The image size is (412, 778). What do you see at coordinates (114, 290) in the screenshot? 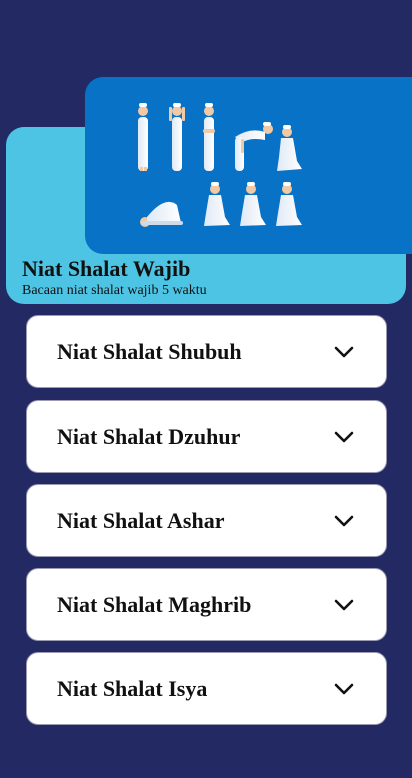
I see `page-subtitle: Bacaan niat shalat wajib 5 waktu` at bounding box center [114, 290].